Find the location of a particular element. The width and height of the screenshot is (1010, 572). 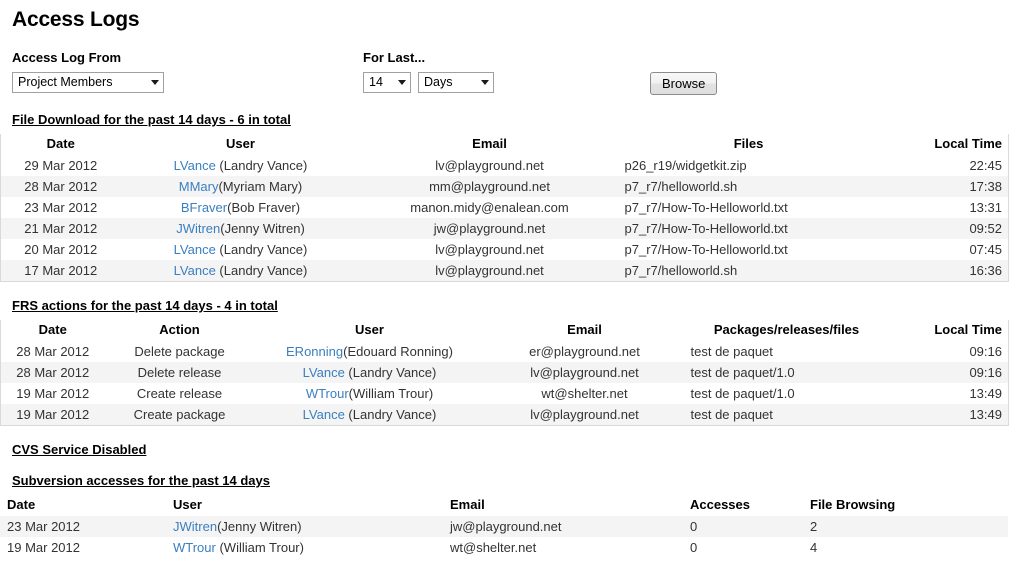

column-header-date: Date is located at coordinates (52, 330).